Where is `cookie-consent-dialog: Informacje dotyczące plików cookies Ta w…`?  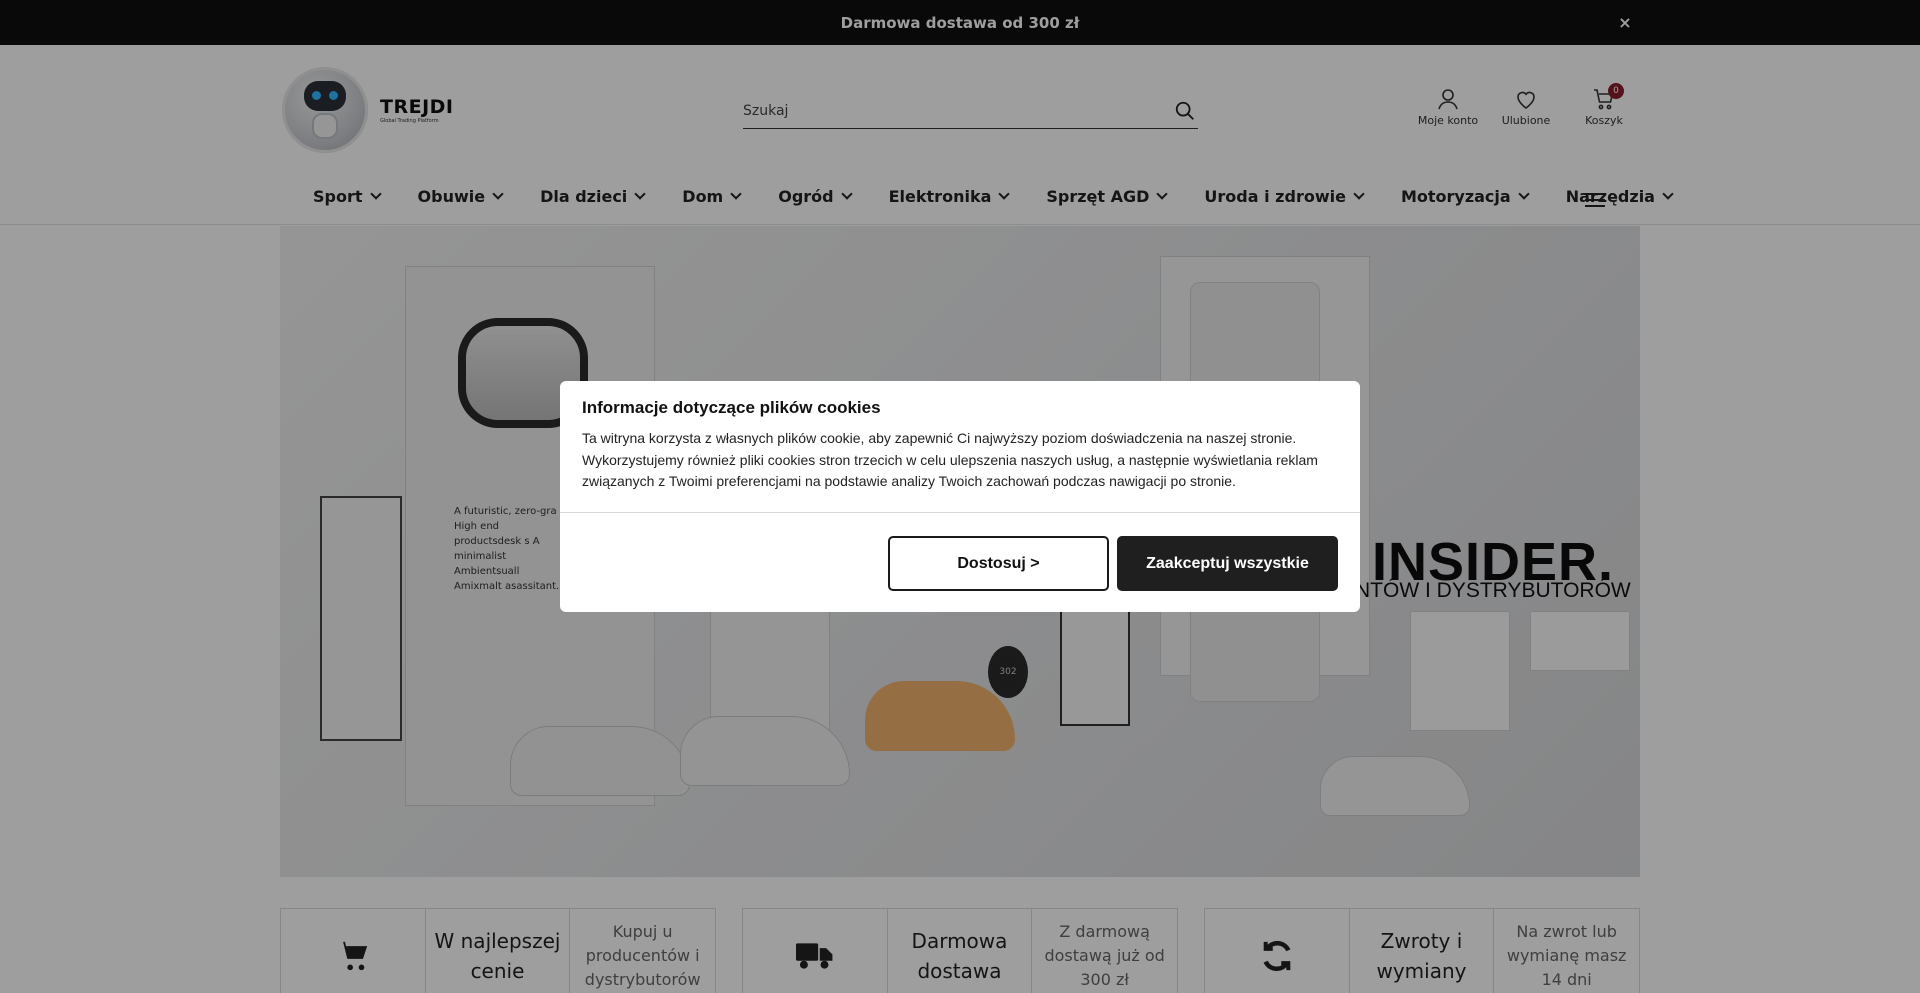
cookie-consent-dialog: Informacje dotyczące plików cookies Ta w… is located at coordinates (960, 496).